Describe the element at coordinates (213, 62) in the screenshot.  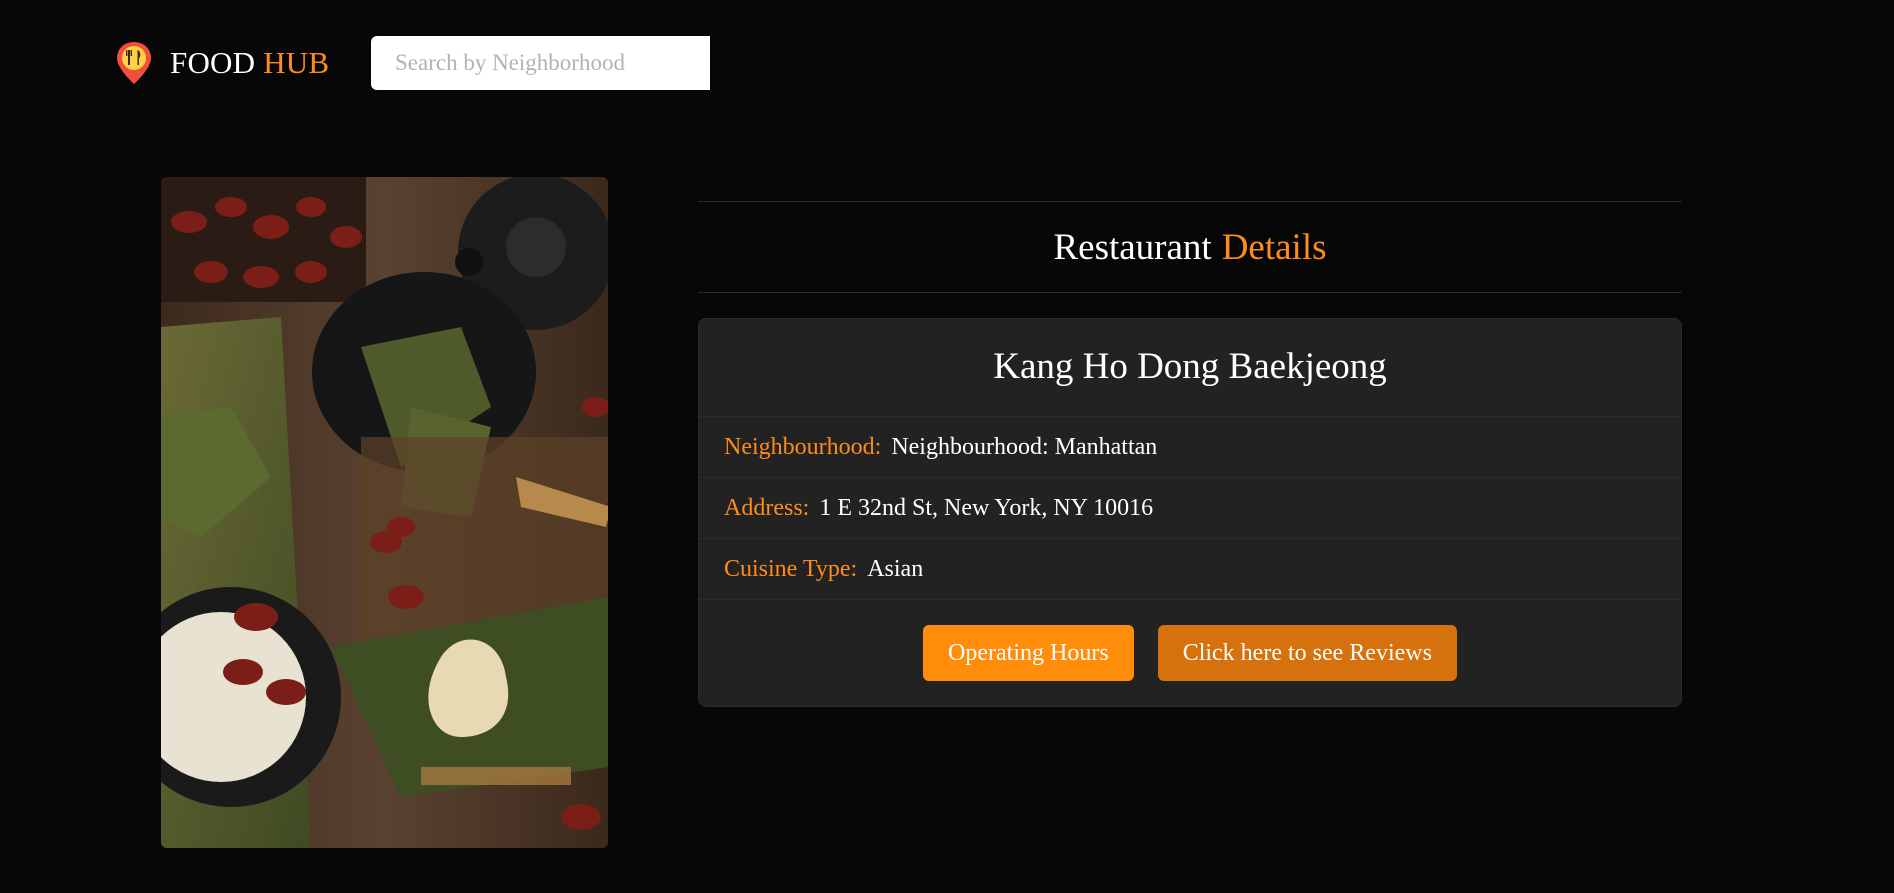
I see `brand-name-primary: FOOD` at that location.